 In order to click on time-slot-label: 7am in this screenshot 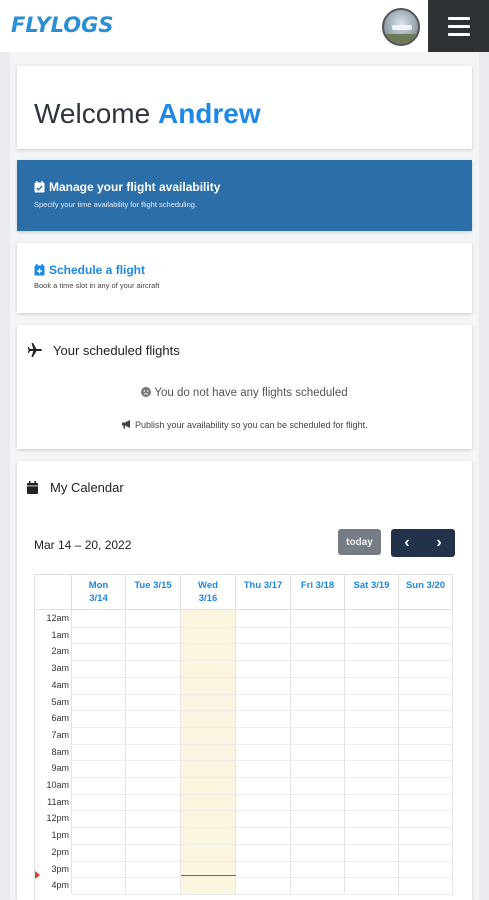, I will do `click(60, 734)`.